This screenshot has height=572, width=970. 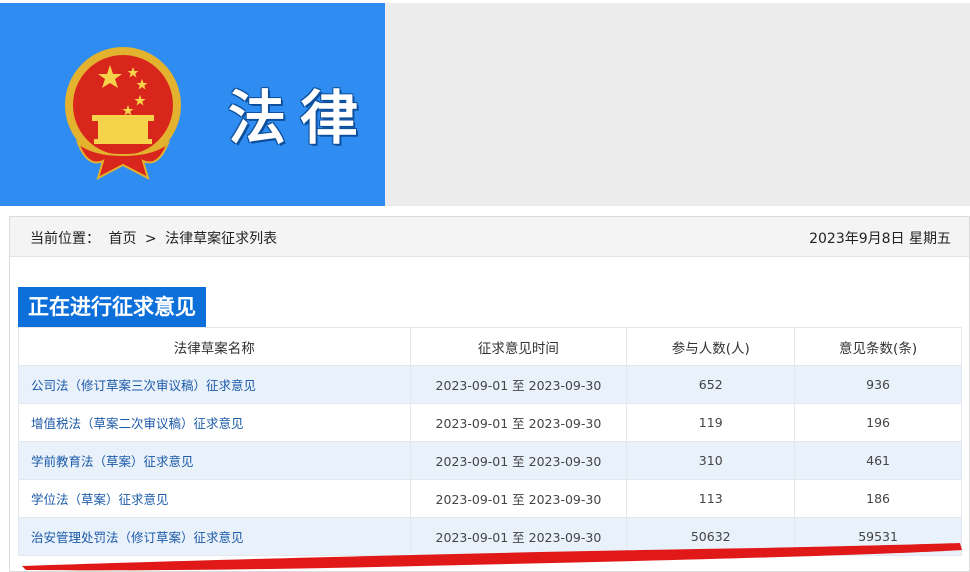 What do you see at coordinates (214, 460) in the screenshot?
I see `law-name-link: 学前教育法（草案）征求意见` at bounding box center [214, 460].